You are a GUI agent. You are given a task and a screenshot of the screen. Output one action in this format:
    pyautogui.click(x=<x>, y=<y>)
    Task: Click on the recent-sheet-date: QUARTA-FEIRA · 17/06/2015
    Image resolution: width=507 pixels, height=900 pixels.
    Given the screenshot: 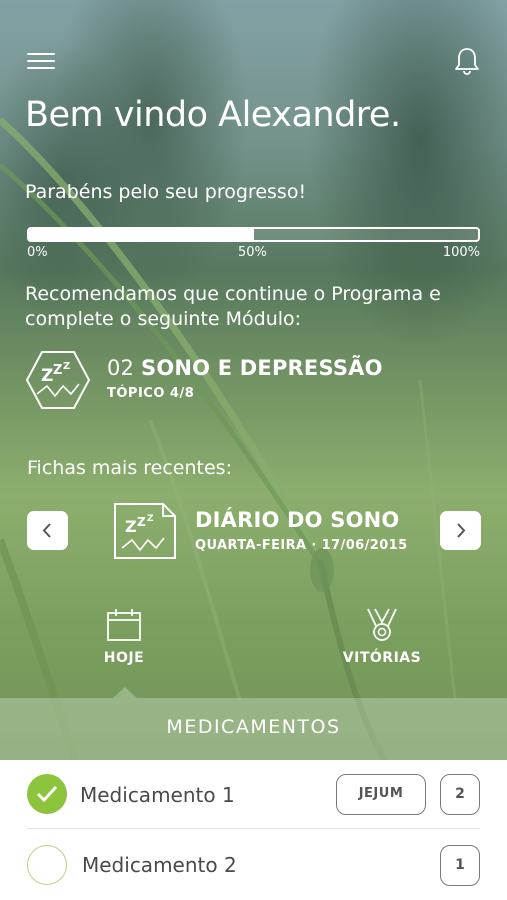 What is the action you would take?
    pyautogui.click(x=301, y=545)
    